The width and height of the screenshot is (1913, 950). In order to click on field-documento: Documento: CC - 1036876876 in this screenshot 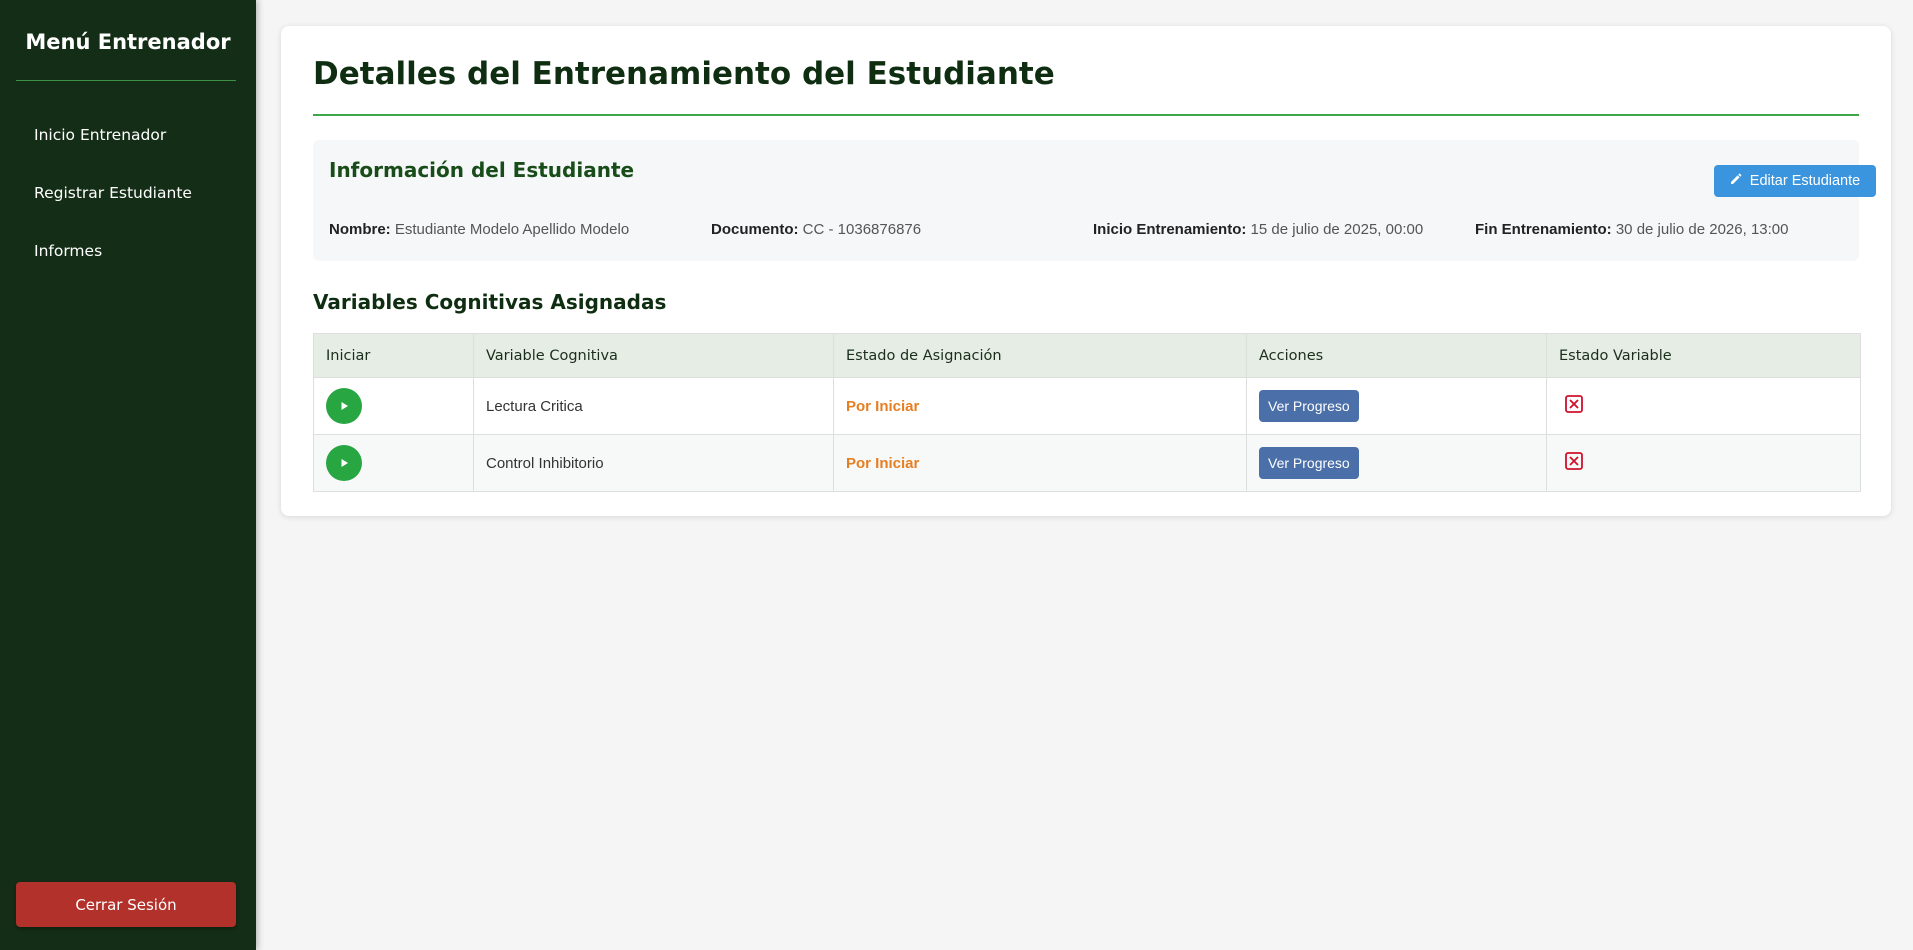, I will do `click(816, 229)`.